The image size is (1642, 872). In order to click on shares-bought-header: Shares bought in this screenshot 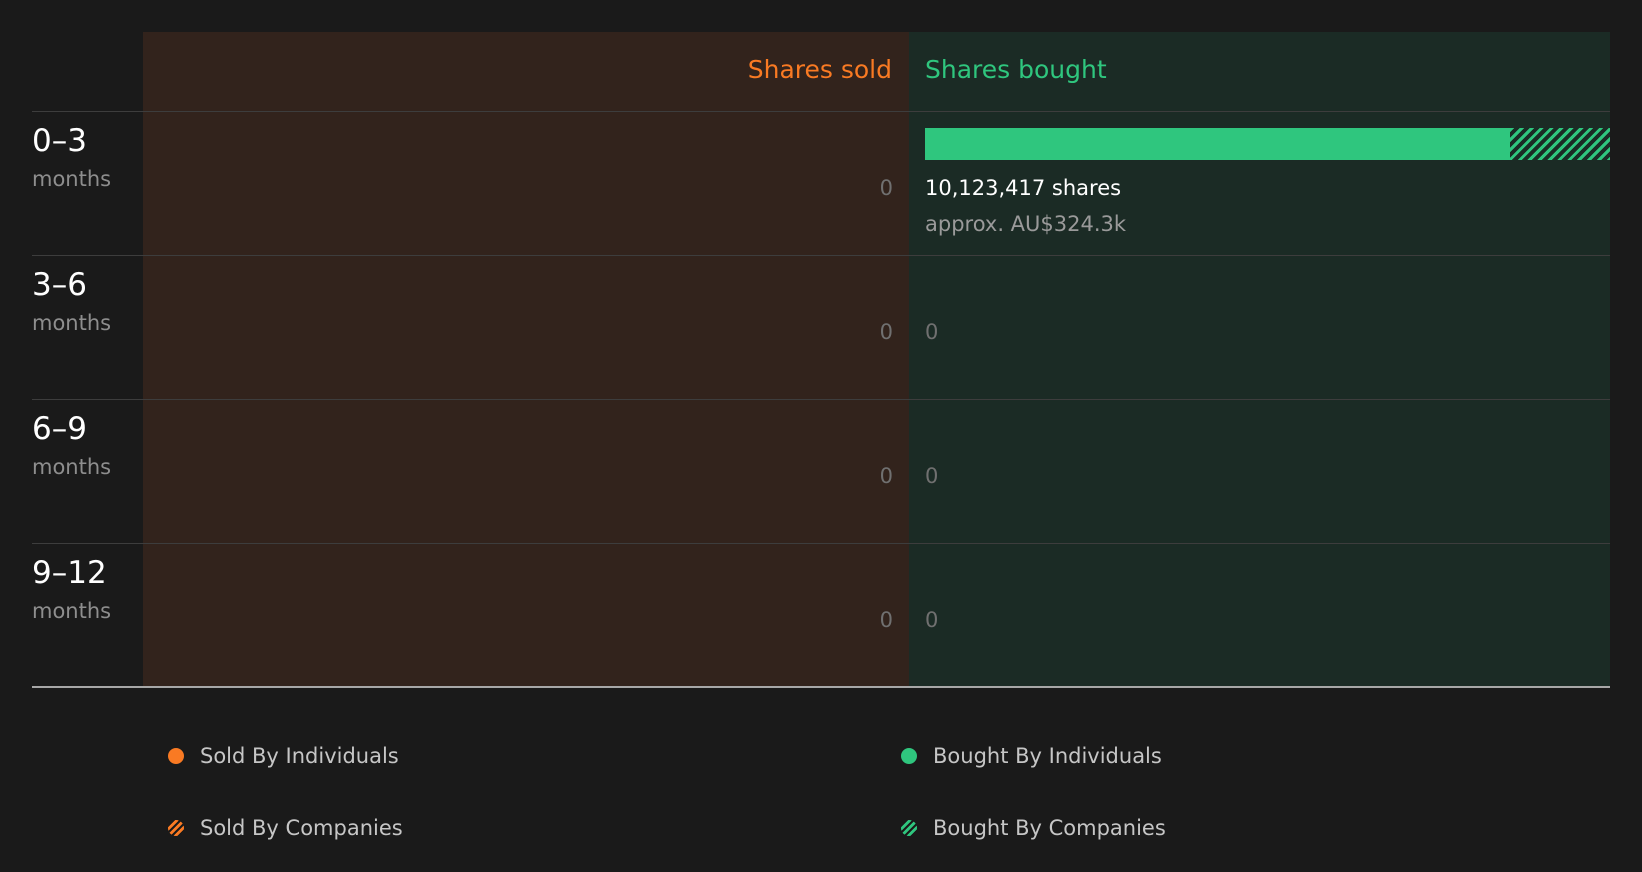, I will do `click(1016, 69)`.